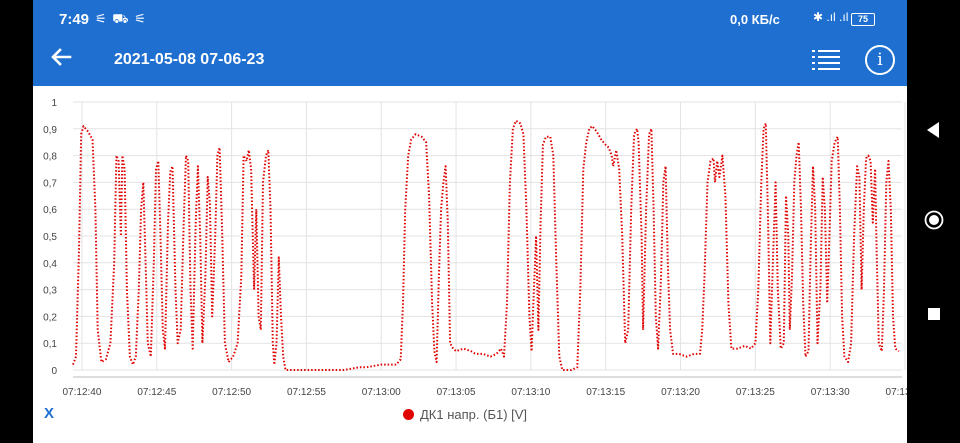 The height and width of the screenshot is (443, 960). I want to click on status-time: 7:49, so click(74, 19).